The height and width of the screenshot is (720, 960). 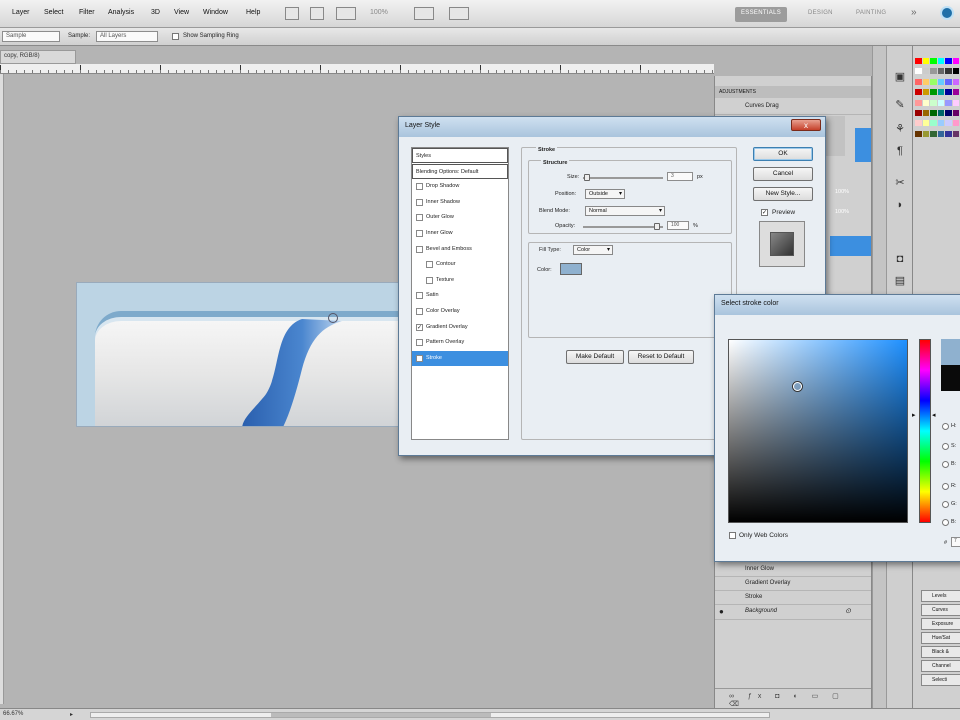 I want to click on stroke-color-swatch, so click(x=571, y=269).